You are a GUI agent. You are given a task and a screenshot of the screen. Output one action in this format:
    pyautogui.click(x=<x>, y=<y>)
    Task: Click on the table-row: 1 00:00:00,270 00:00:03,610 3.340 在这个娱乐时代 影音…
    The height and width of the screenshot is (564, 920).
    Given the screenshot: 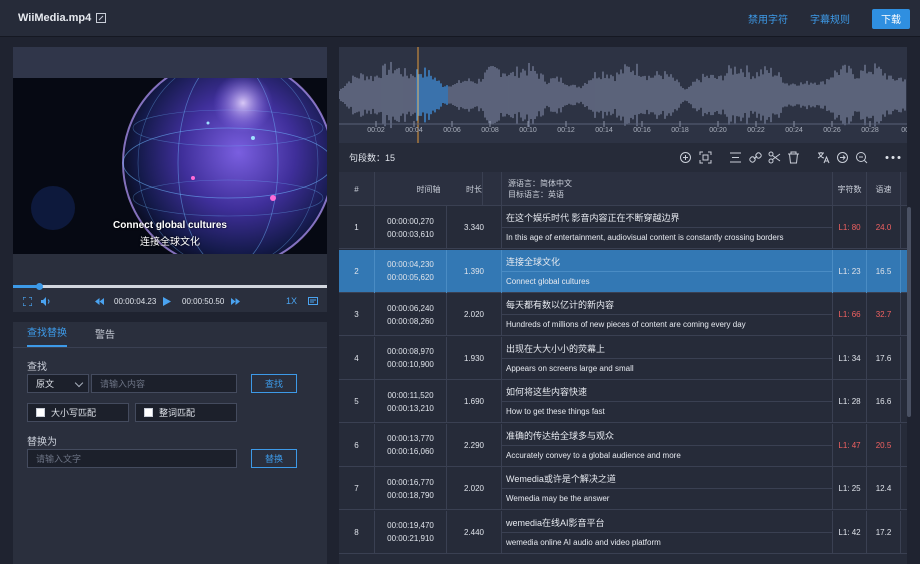 What is the action you would take?
    pyautogui.click(x=623, y=227)
    